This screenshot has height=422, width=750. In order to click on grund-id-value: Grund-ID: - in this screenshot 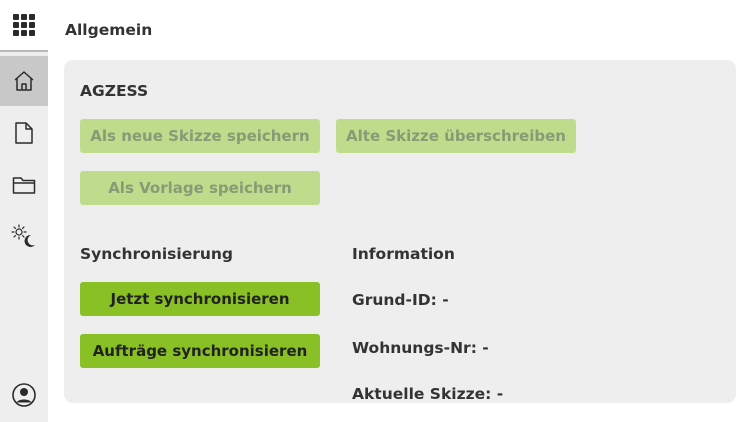, I will do `click(400, 300)`.